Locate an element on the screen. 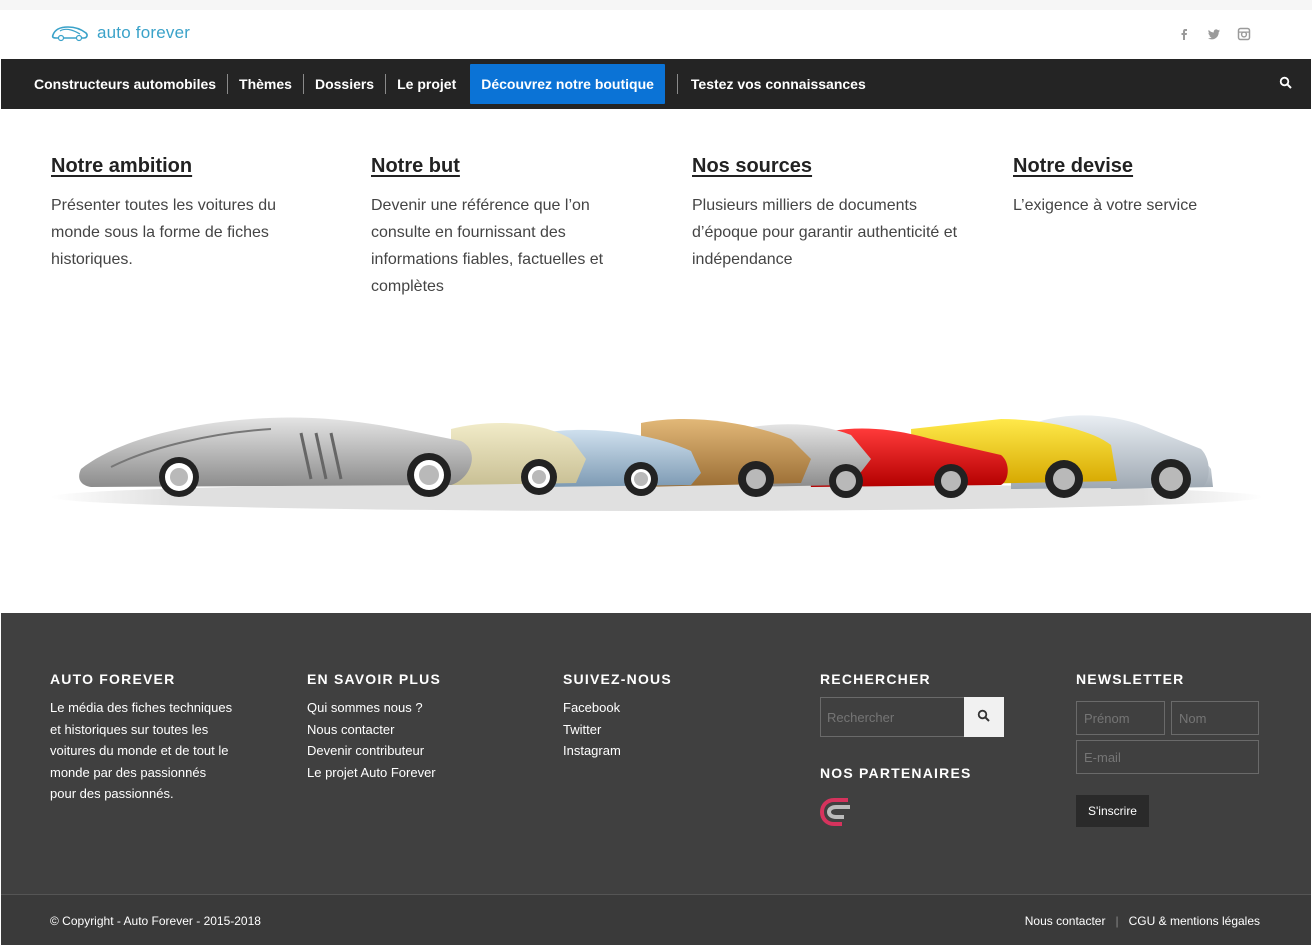 The width and height of the screenshot is (1312, 945). feature-title: Nos sources is located at coordinates (752, 166).